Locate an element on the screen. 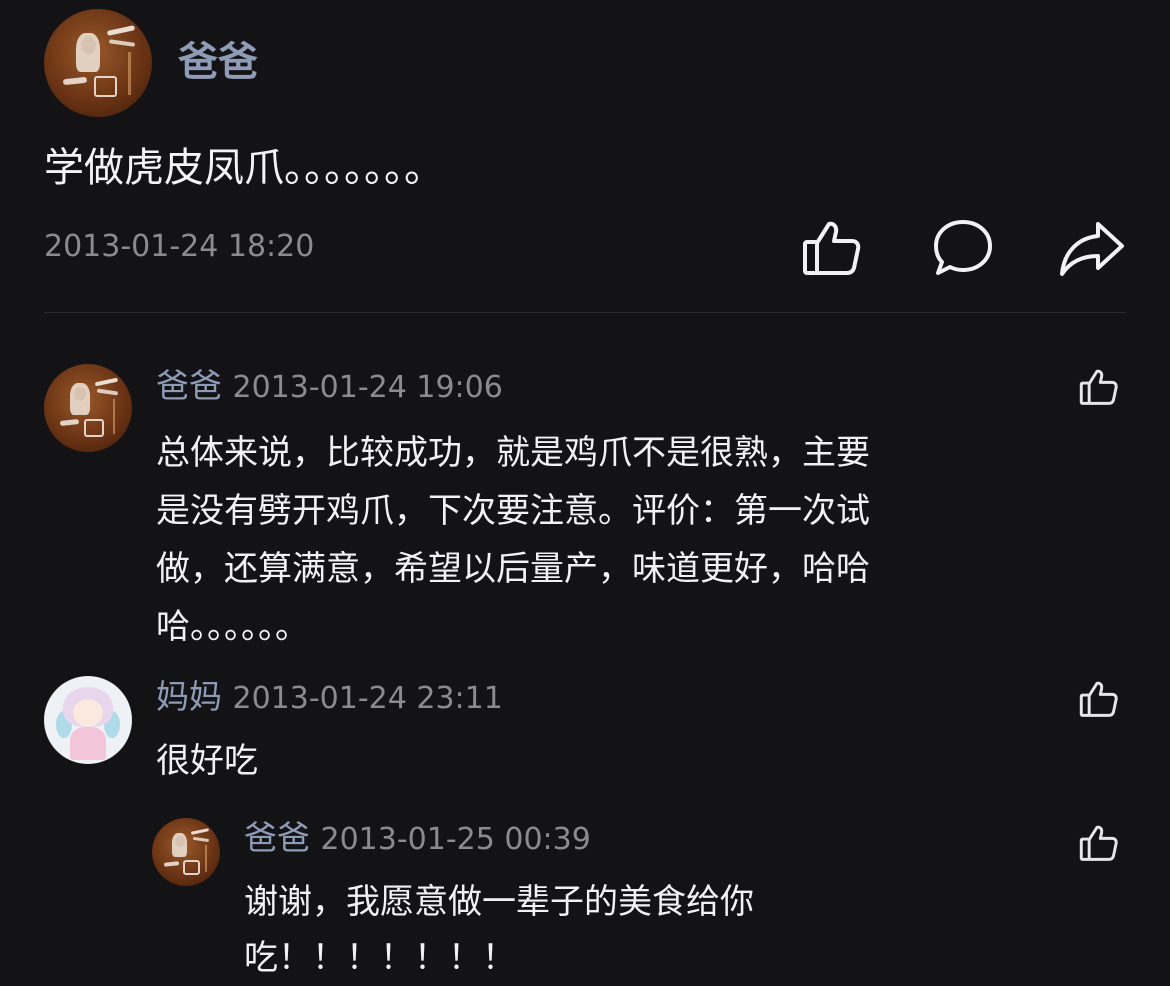  reply-line: 吃！！！！！！！ is located at coordinates (380, 958).